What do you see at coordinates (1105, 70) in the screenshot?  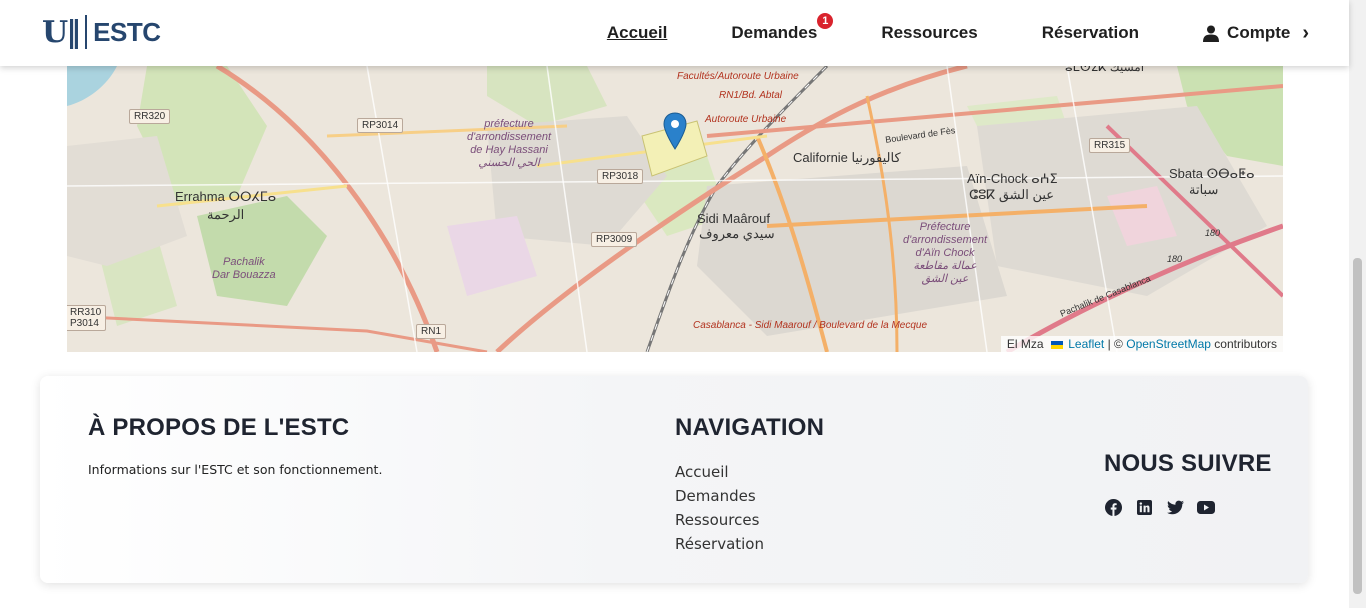 I see `label-amsik: ⵓⵎⵙⵉⴽ امسيك` at bounding box center [1105, 70].